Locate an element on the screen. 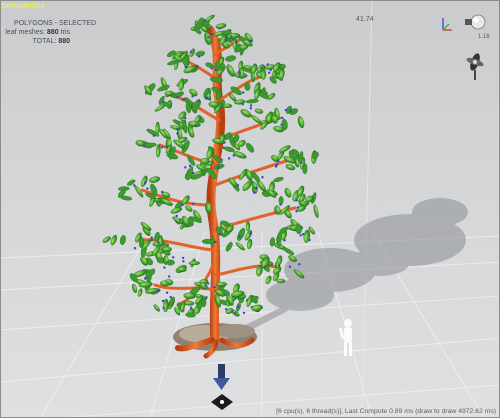 This screenshot has height=418, width=500. stats-title: POLYGONS - SELECTED is located at coordinates (55, 23).